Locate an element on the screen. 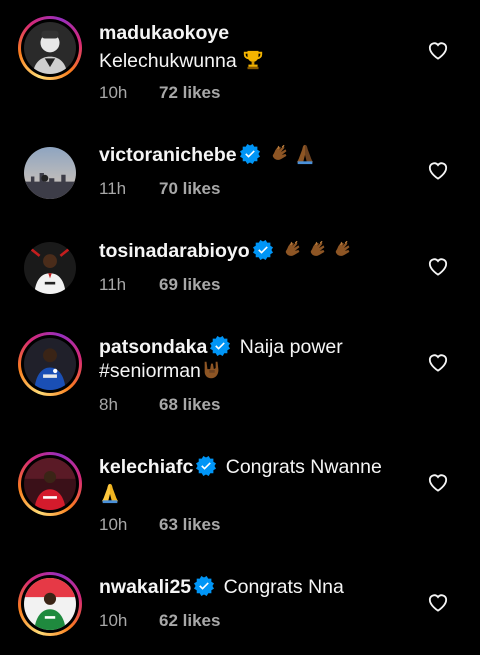  username: tosinadarabioyo is located at coordinates (174, 251).